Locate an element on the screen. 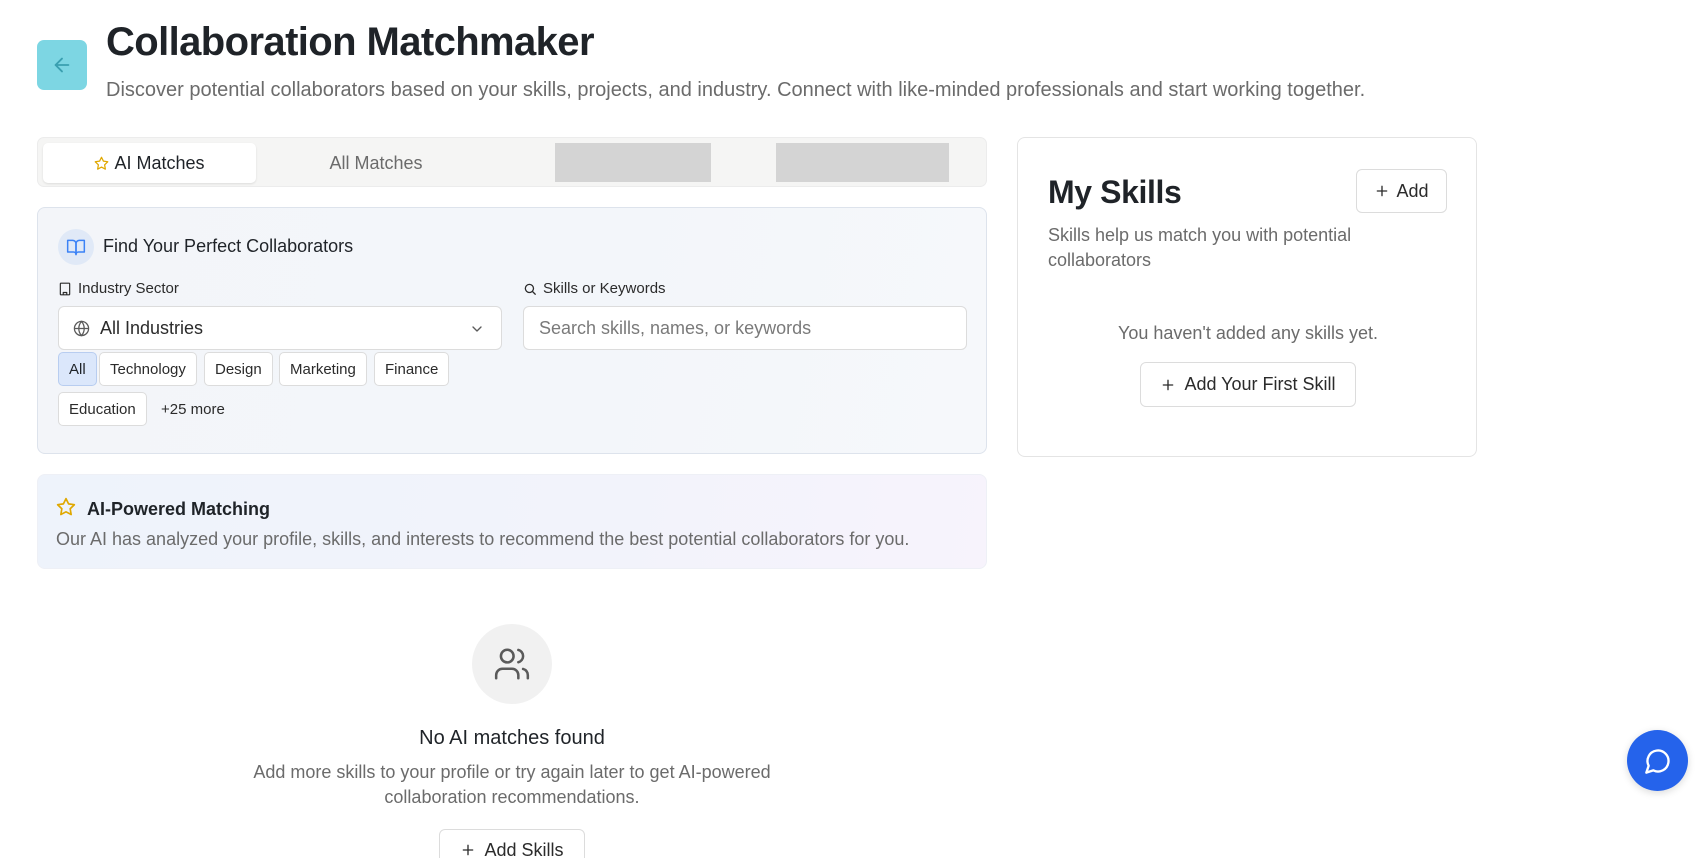 Image resolution: width=1696 pixels, height=858 pixels. tab-label: AI Matches is located at coordinates (159, 162).